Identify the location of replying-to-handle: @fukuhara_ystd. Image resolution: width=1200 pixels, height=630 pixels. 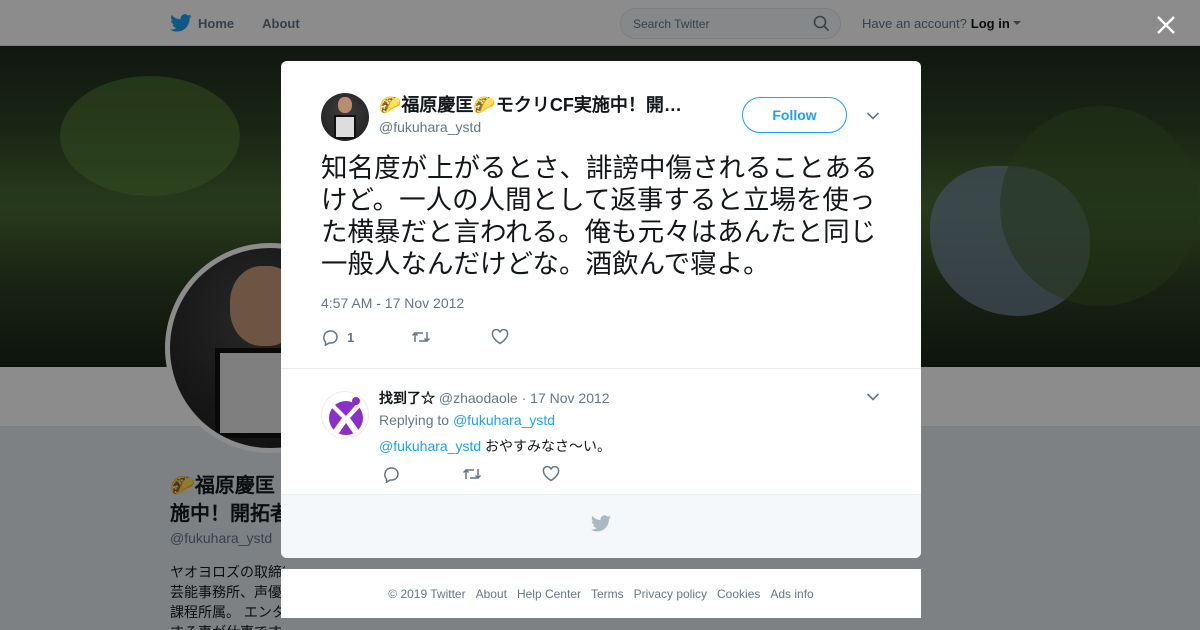
(504, 420).